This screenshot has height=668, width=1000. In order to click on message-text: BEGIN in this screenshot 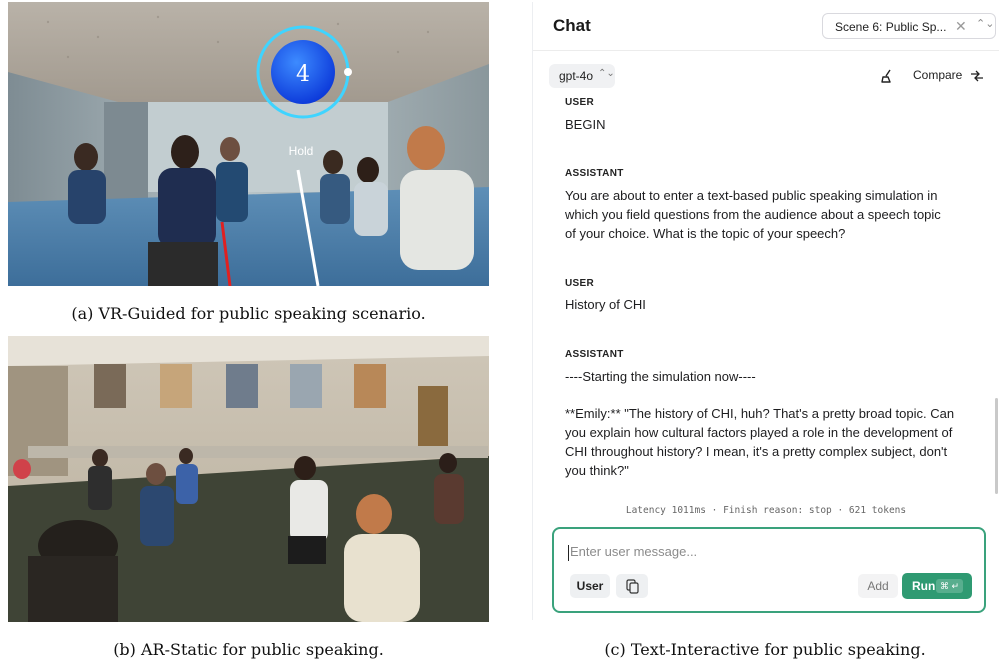, I will do `click(585, 124)`.